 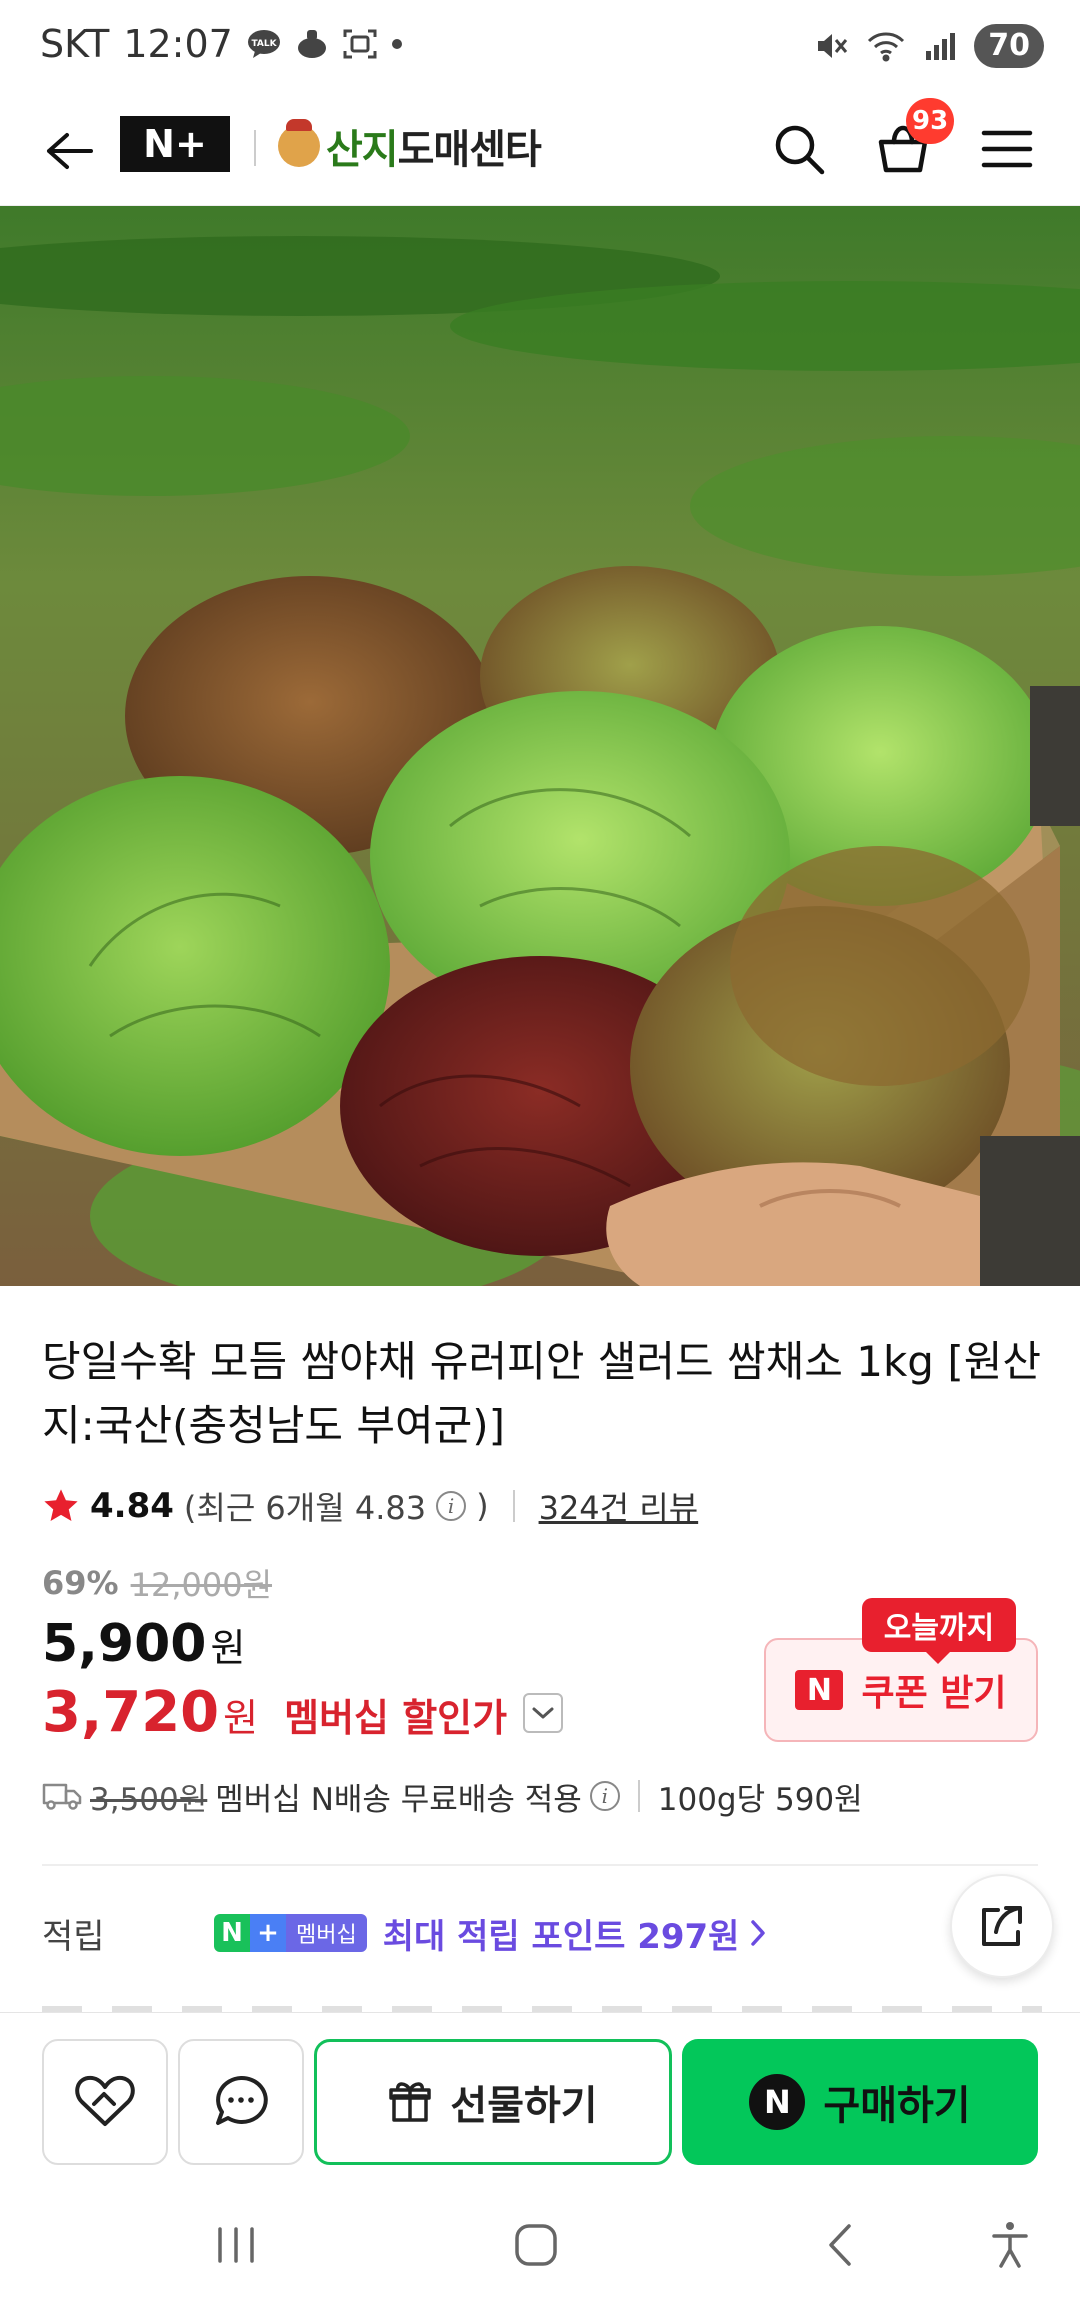 I want to click on membership-price: 3,720, so click(x=131, y=1712).